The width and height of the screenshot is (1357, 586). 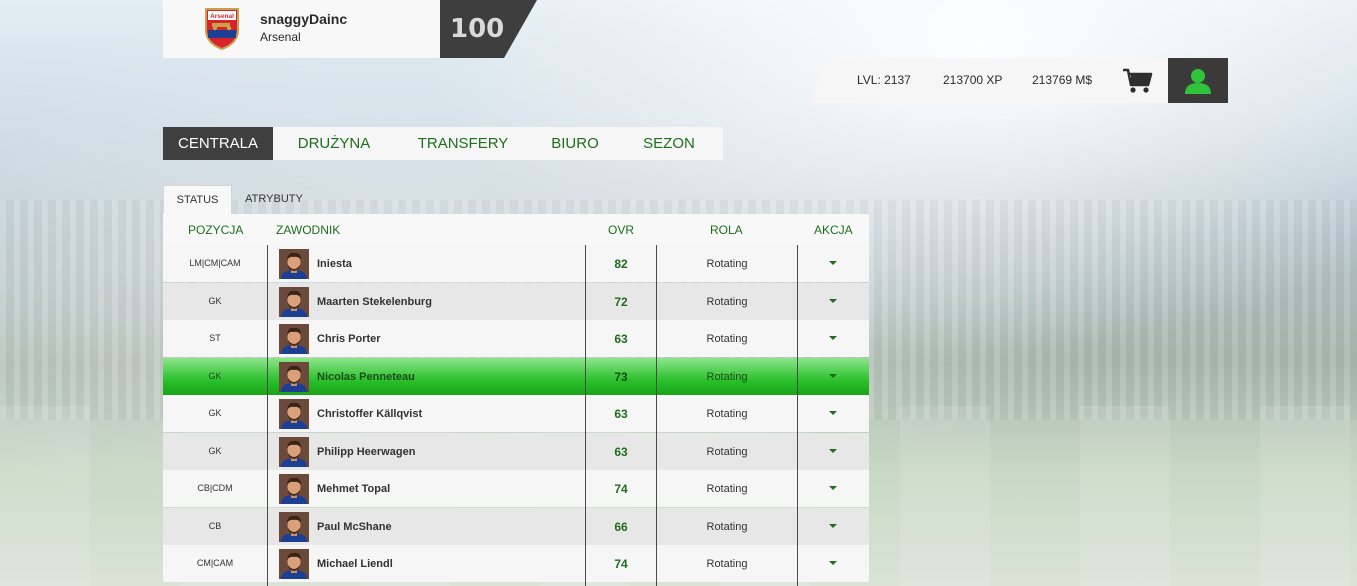 I want to click on subtab-status: STATUS, so click(x=197, y=200).